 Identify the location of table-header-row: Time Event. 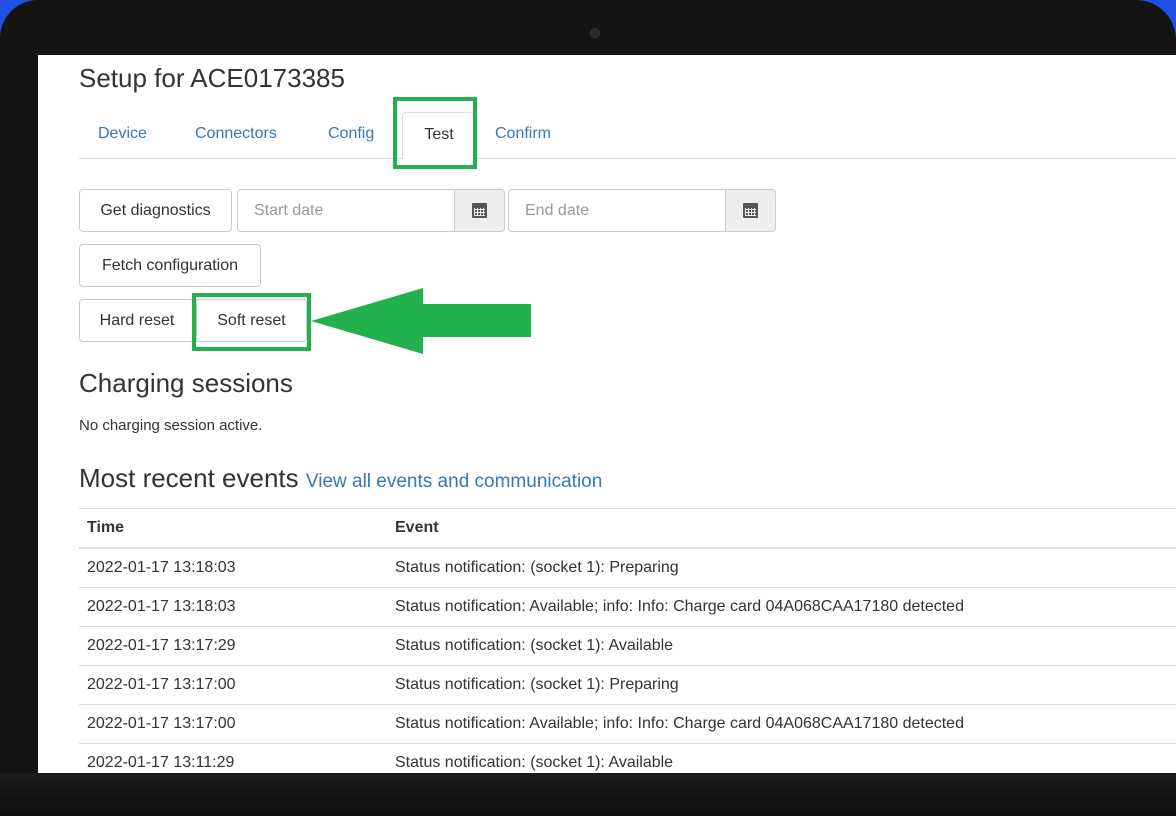
(627, 528).